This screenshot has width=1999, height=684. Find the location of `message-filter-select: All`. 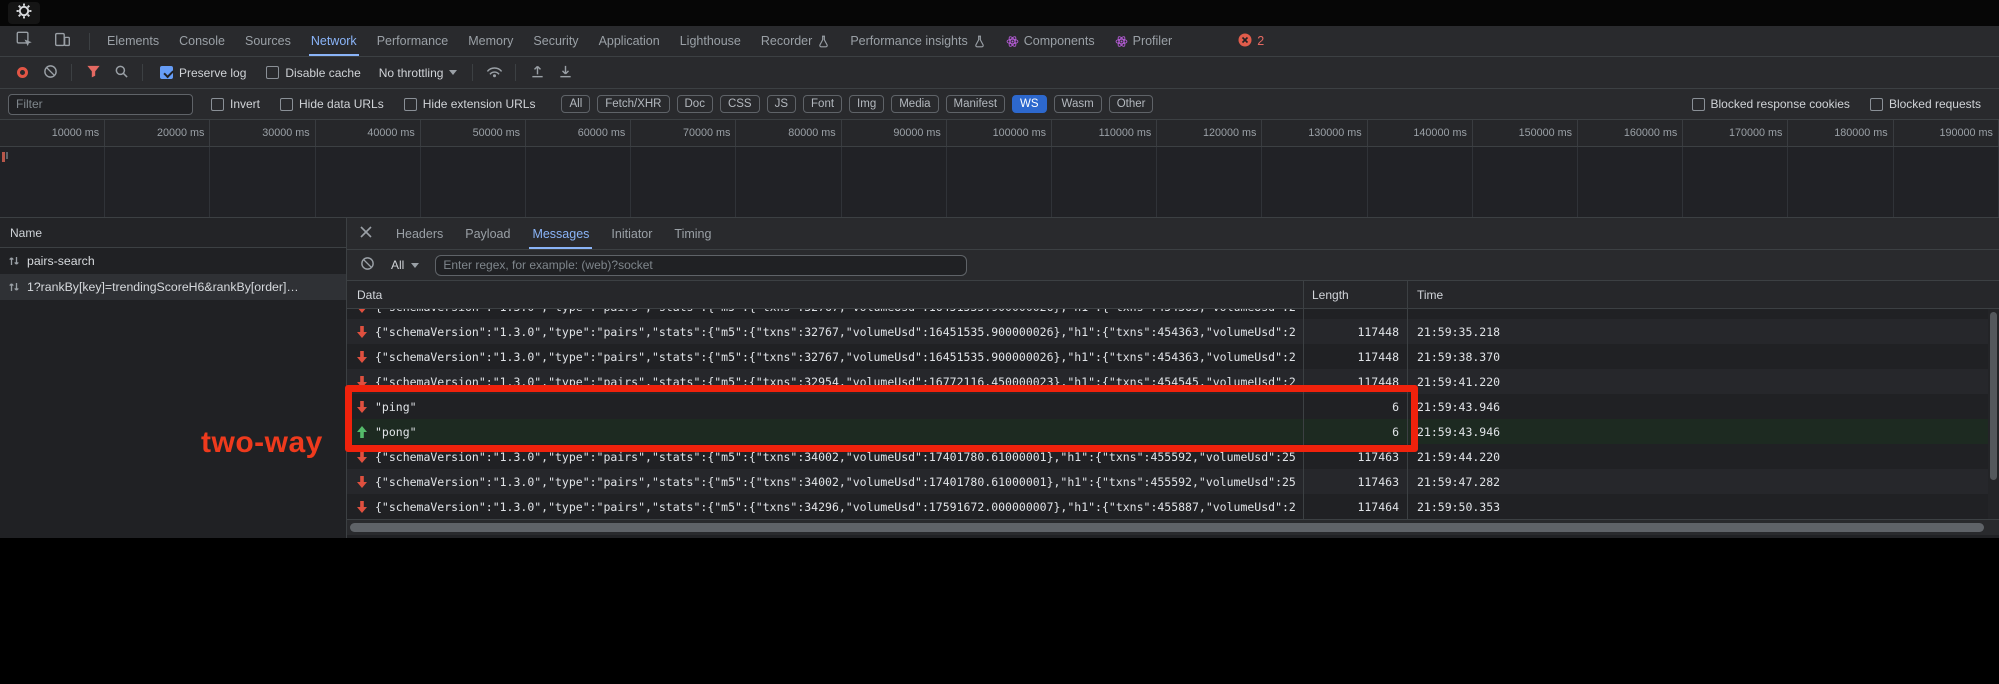

message-filter-select: All is located at coordinates (405, 265).